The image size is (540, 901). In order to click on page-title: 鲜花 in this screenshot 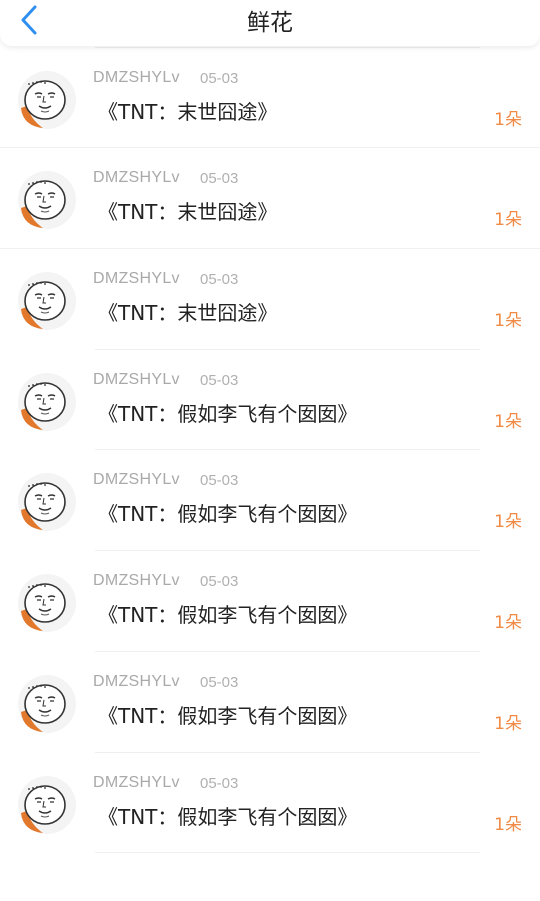, I will do `click(270, 23)`.